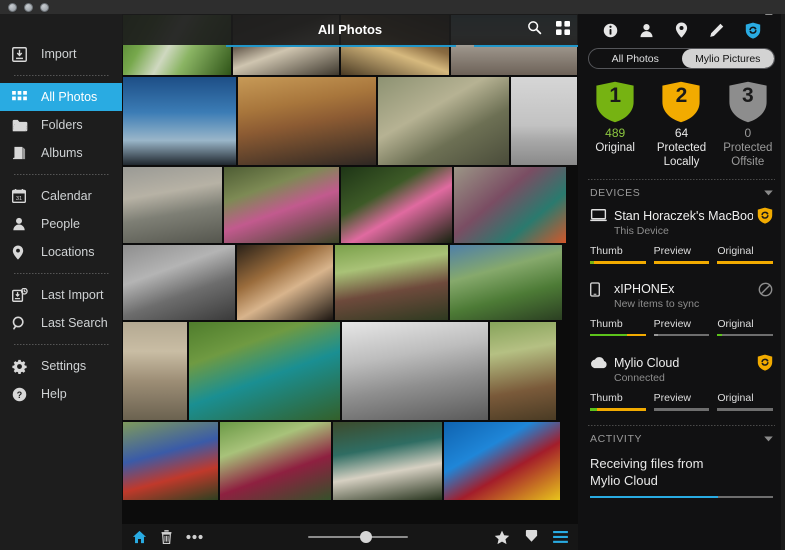  I want to click on sidebar-item-label: Import, so click(59, 54).